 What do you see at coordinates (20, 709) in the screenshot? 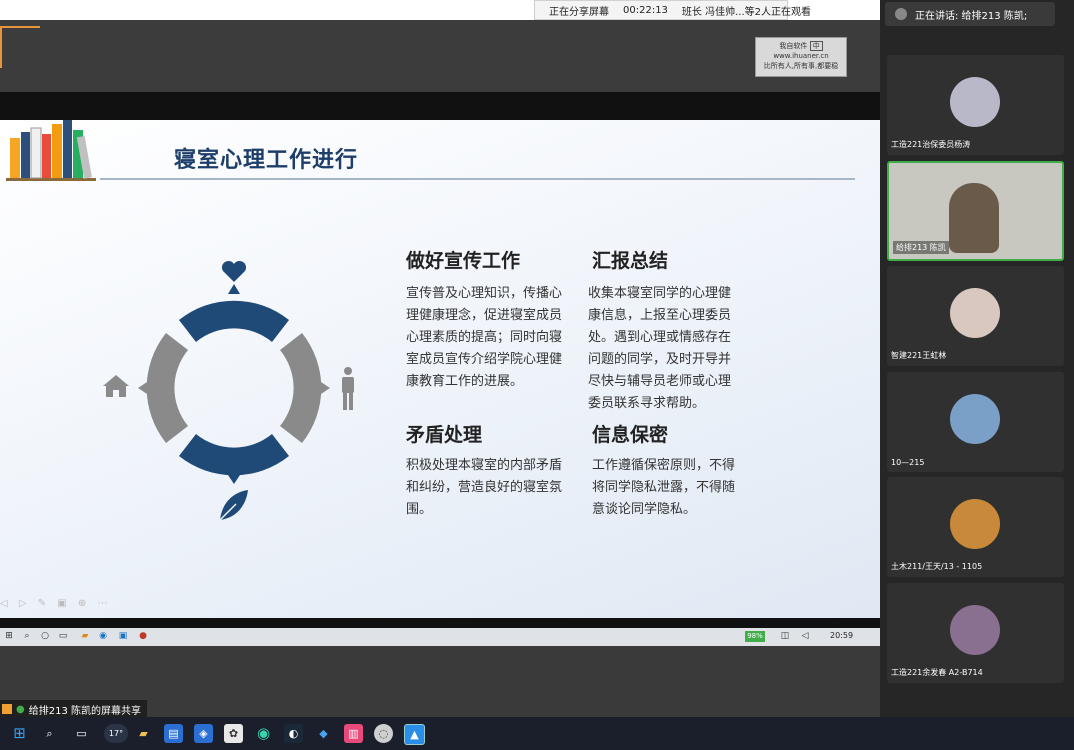
I see `mic-icon: ●` at bounding box center [20, 709].